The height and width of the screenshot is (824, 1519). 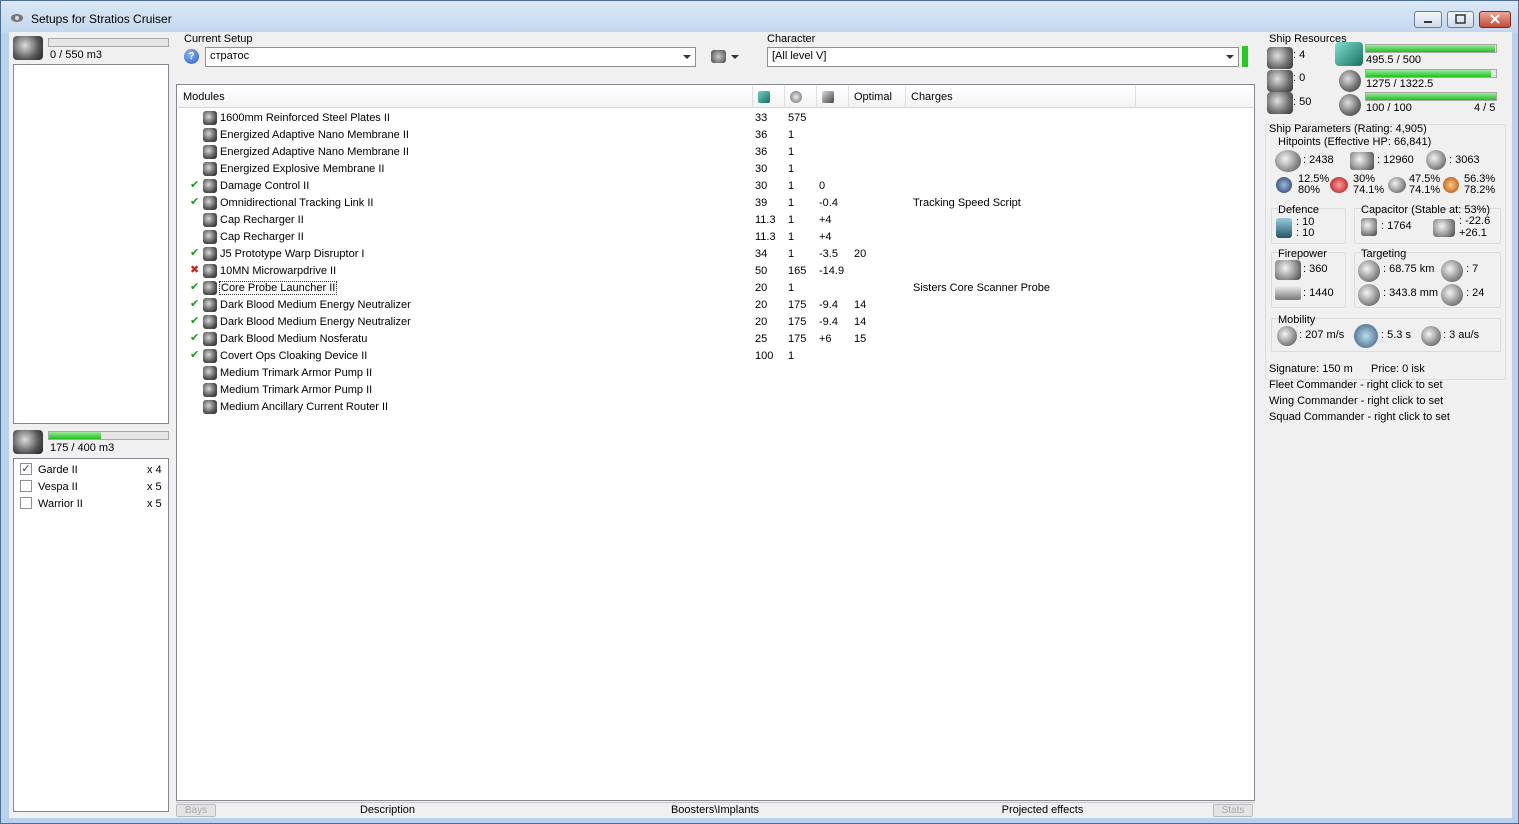 What do you see at coordinates (296, 390) in the screenshot?
I see `module-name: Medium Trimark Armor Pump II` at bounding box center [296, 390].